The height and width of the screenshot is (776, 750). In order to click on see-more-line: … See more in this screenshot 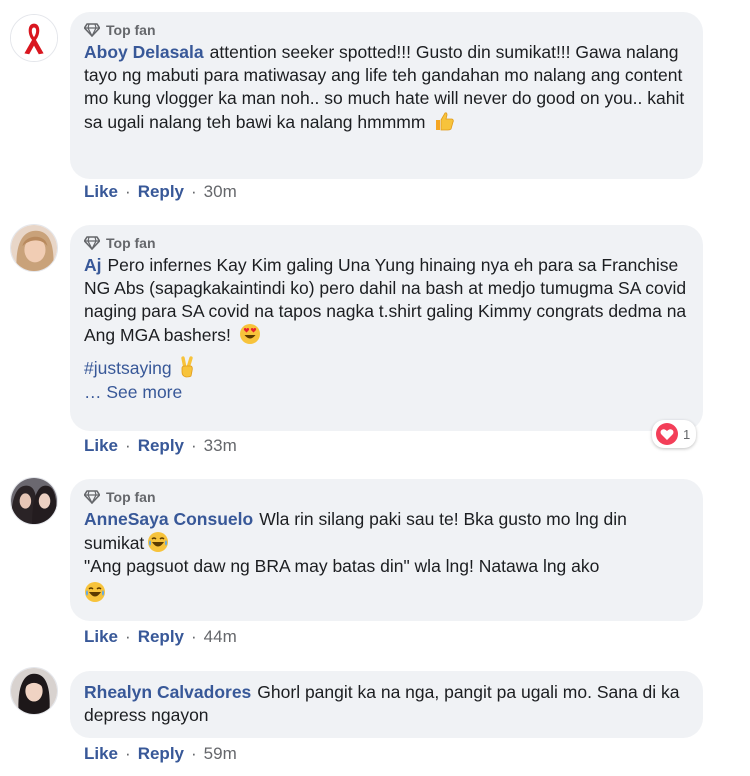, I will do `click(386, 392)`.